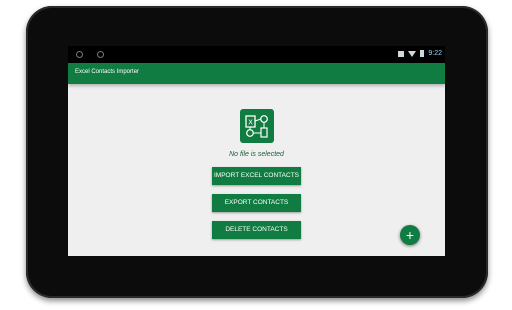 This screenshot has height=310, width=512. What do you see at coordinates (256, 230) in the screenshot?
I see `delete-contacts-button: DELETE CONTACTS` at bounding box center [256, 230].